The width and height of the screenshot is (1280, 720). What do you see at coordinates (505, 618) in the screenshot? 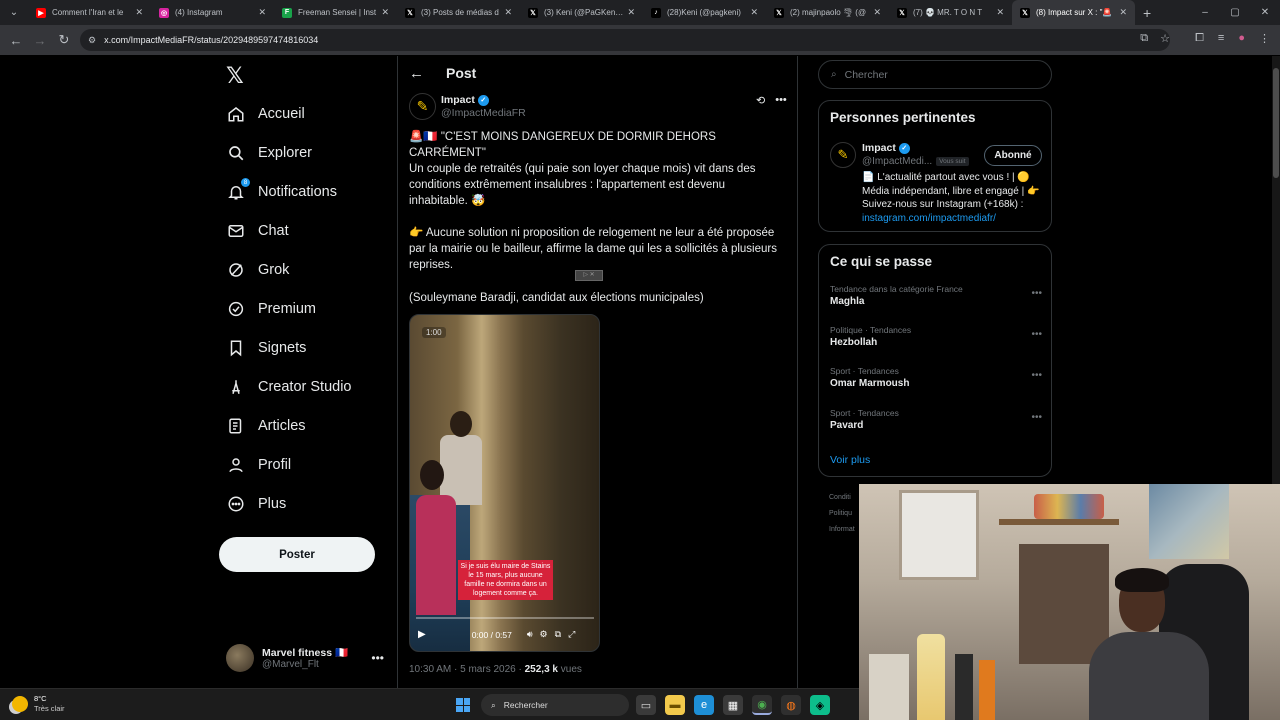
I see `video-progress-bar` at bounding box center [505, 618].